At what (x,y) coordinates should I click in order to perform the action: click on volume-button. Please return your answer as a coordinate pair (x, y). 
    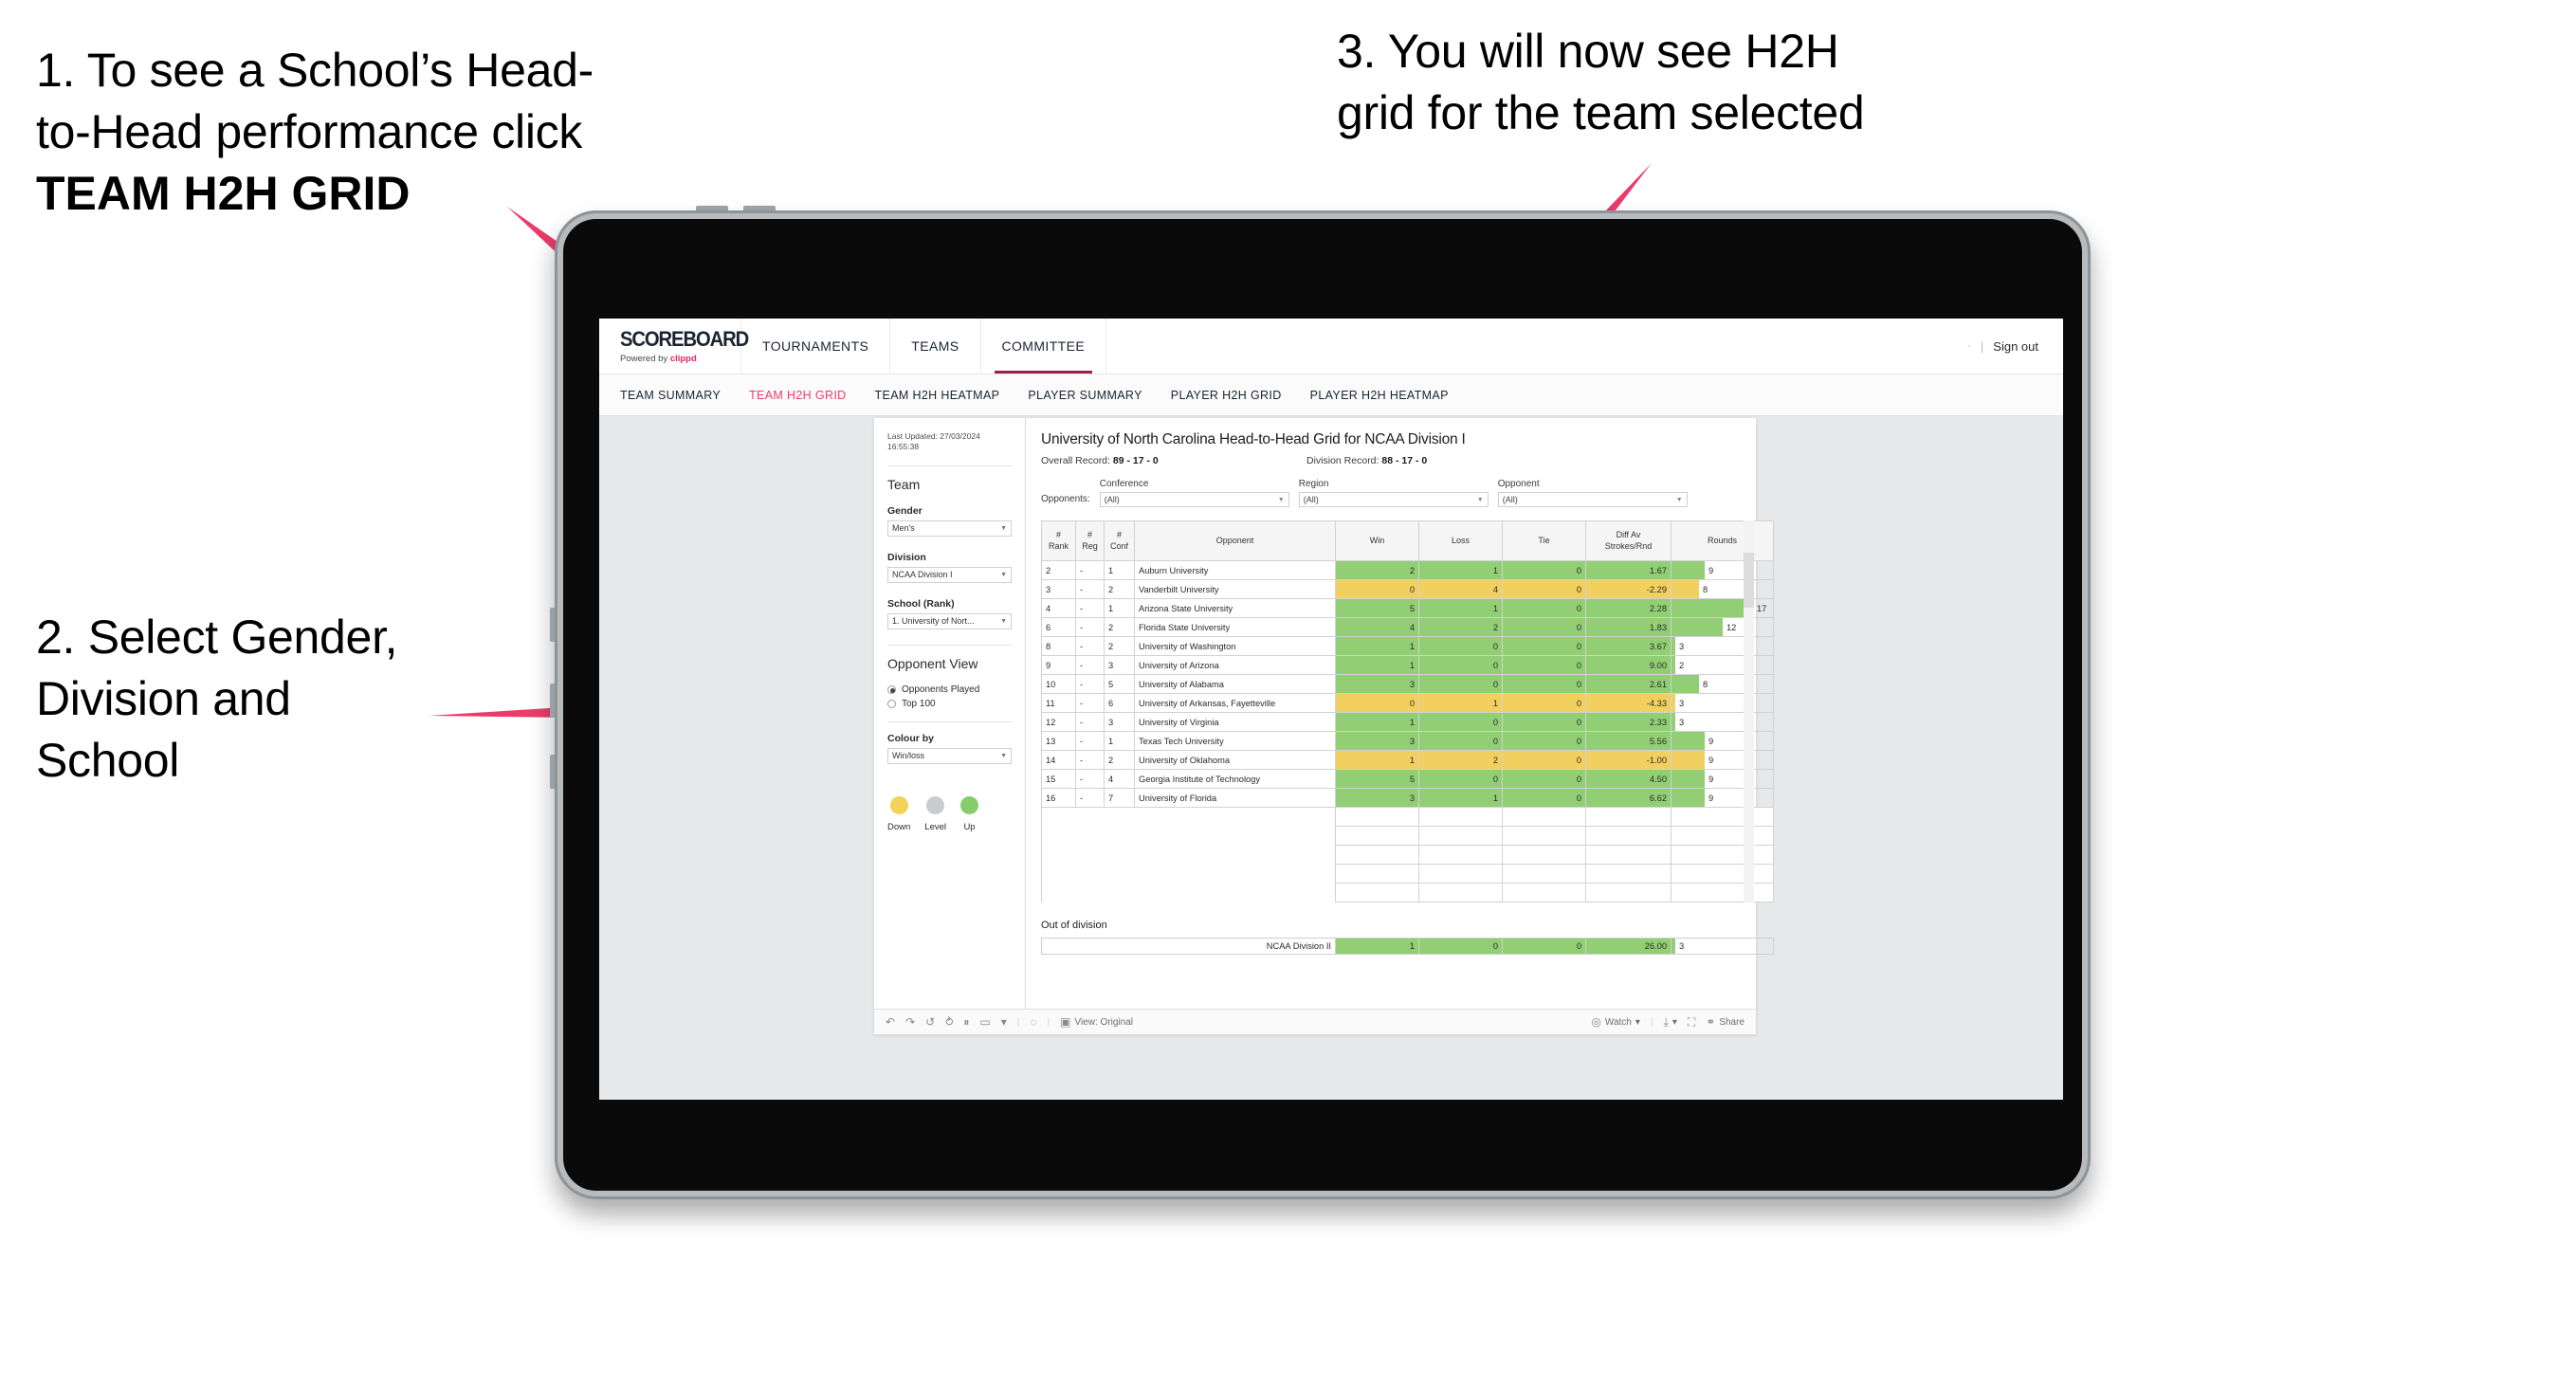
    Looking at the image, I should click on (759, 210).